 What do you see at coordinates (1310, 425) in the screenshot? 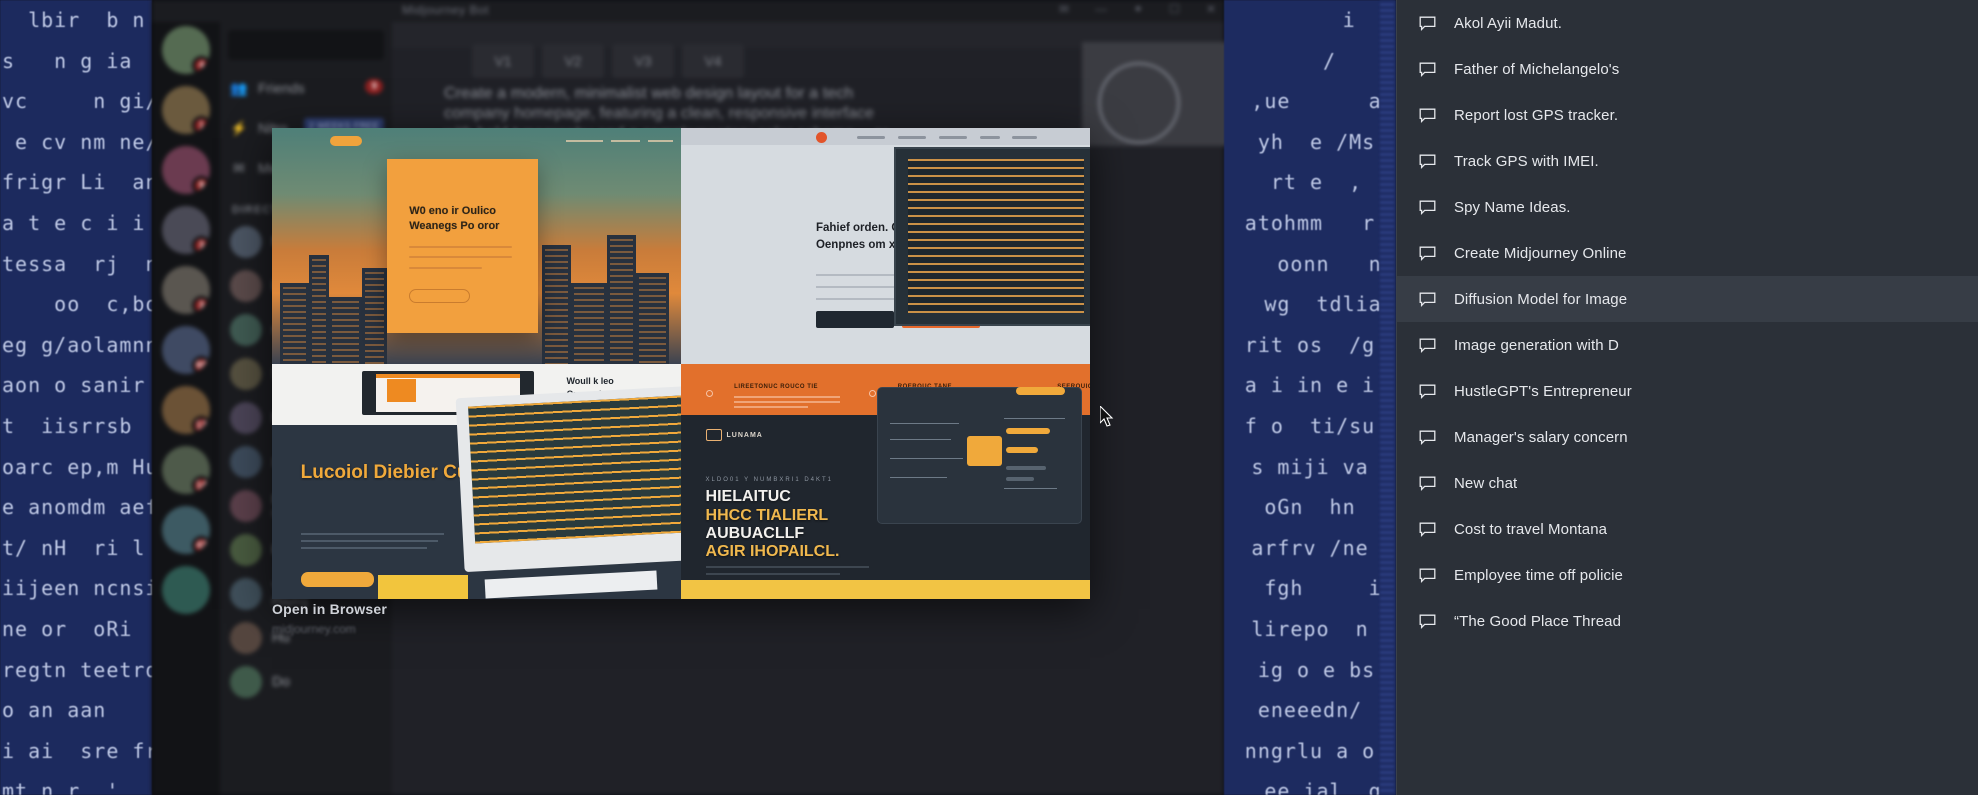
I see `code-line: f o ti/su` at bounding box center [1310, 425].